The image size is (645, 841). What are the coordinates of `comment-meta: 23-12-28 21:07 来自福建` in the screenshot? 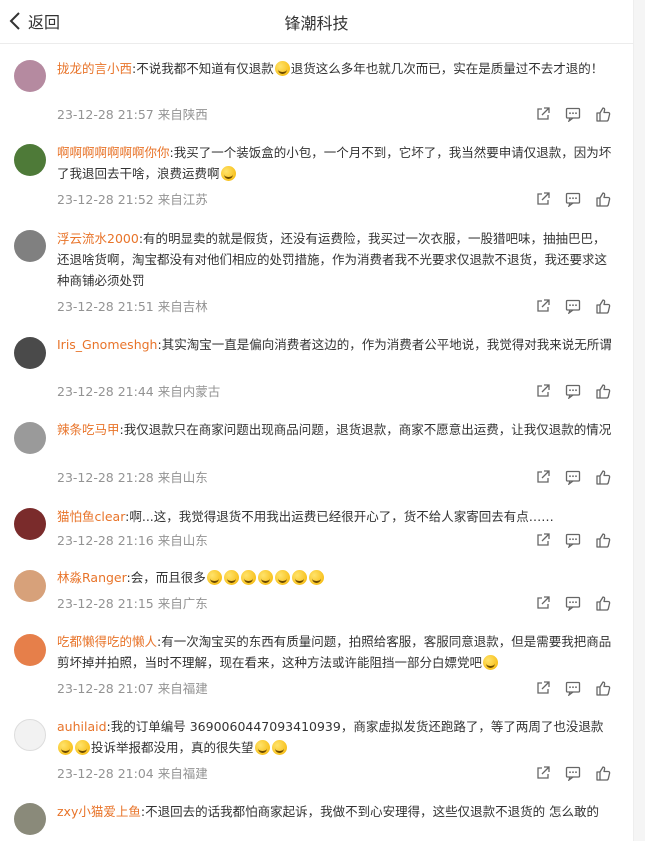 It's located at (132, 687).